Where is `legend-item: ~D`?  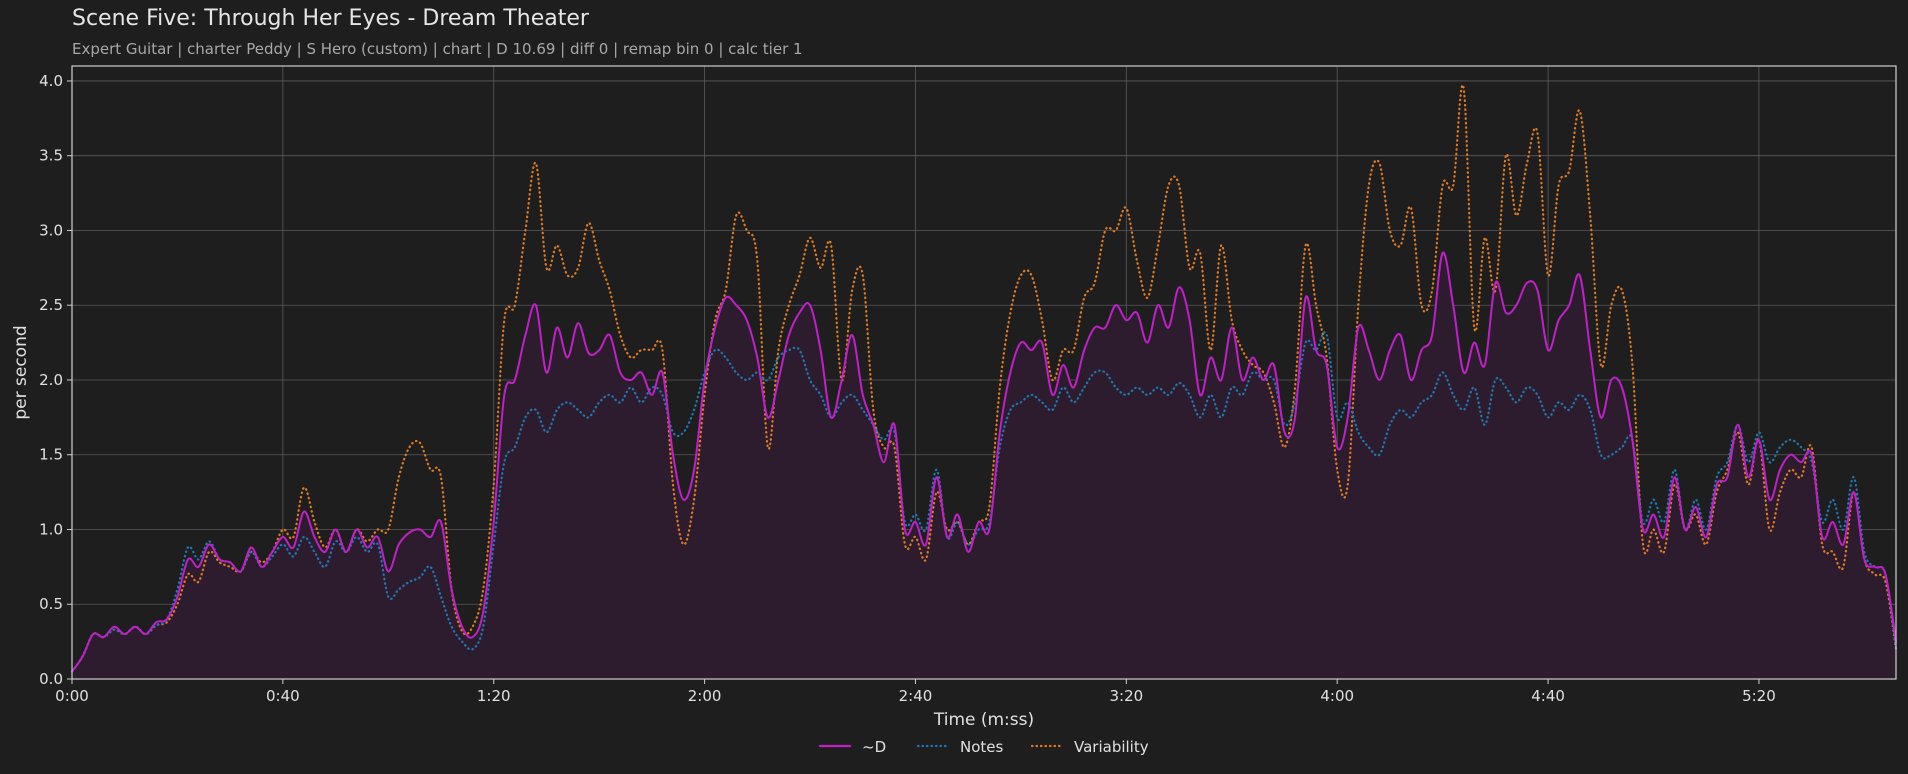
legend-item: ~D is located at coordinates (852, 747).